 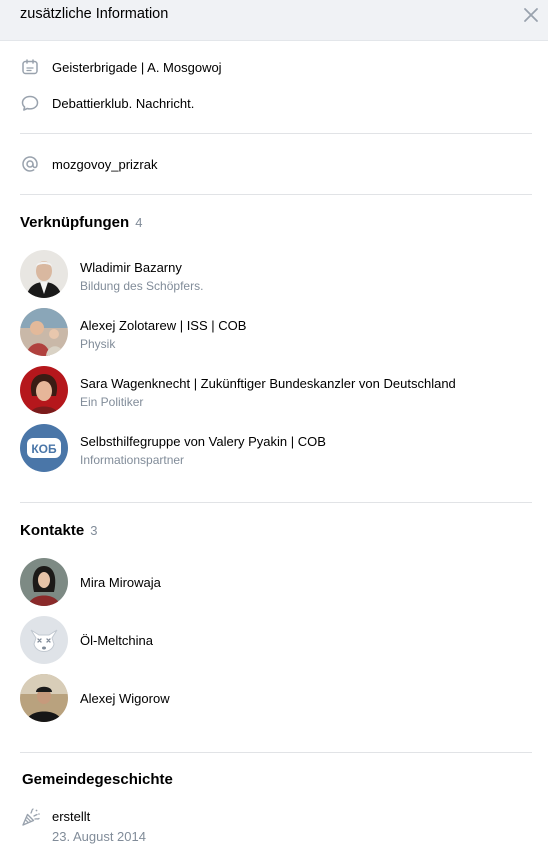 I want to click on close-icon, so click(x=531, y=15).